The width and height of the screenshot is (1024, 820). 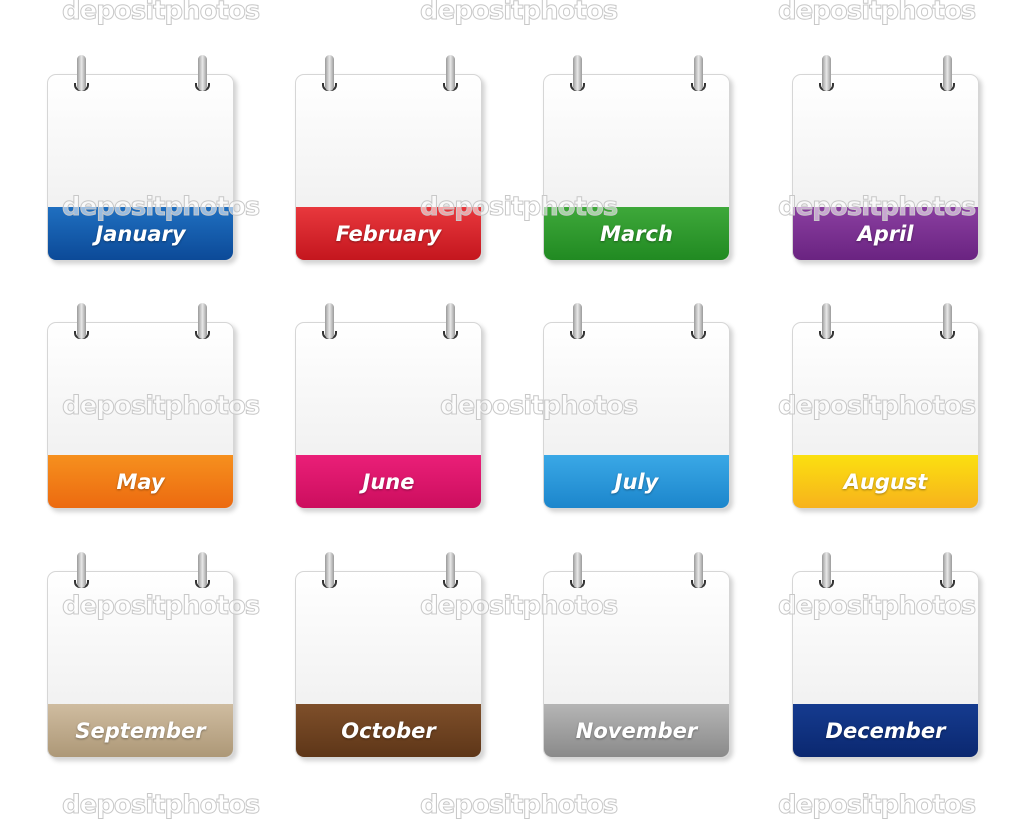 I want to click on month-band: November, so click(x=636, y=730).